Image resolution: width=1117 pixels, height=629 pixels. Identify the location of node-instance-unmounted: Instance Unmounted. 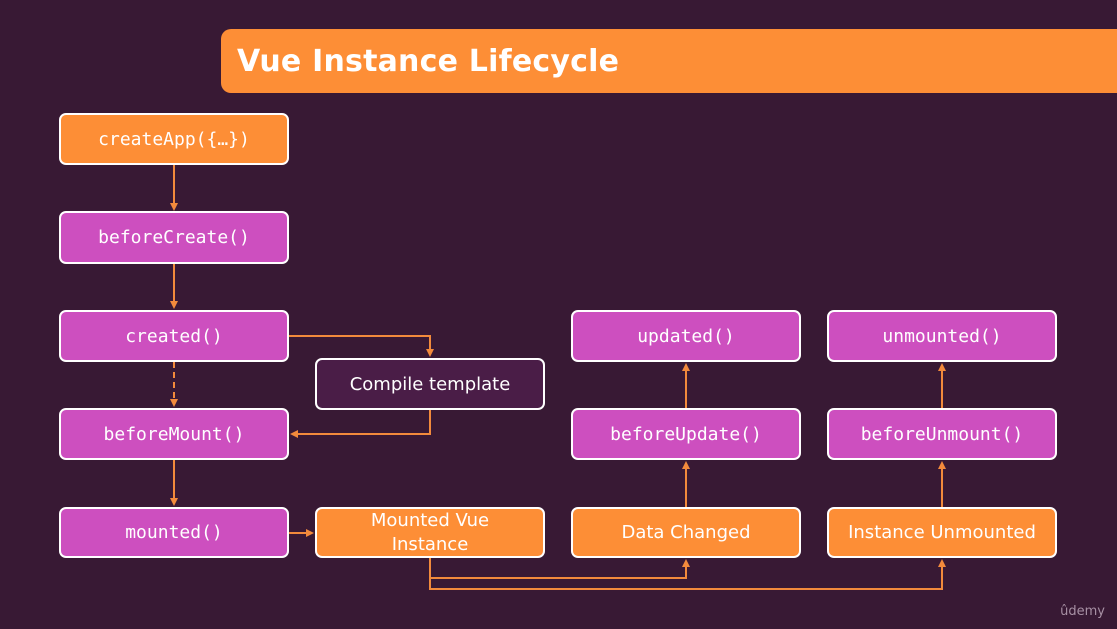
(942, 532).